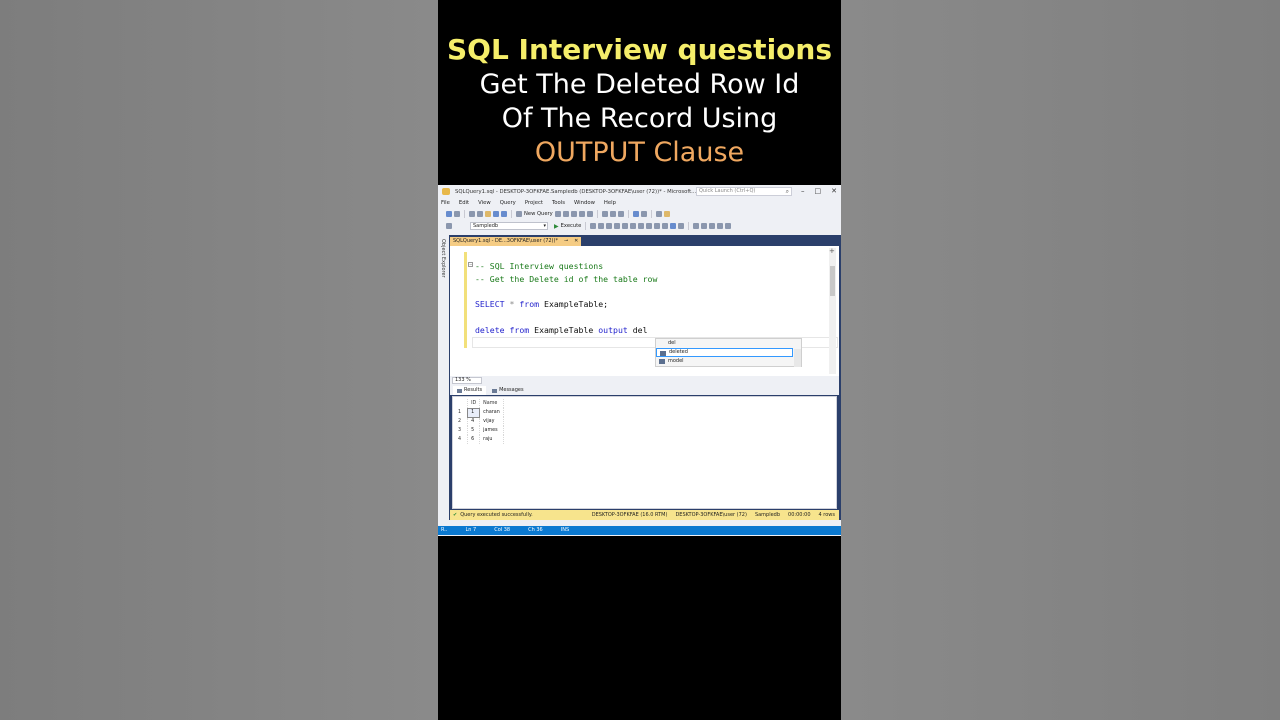 Image resolution: width=1280 pixels, height=720 pixels. What do you see at coordinates (625, 226) in the screenshot?
I see `query-options-icon` at bounding box center [625, 226].